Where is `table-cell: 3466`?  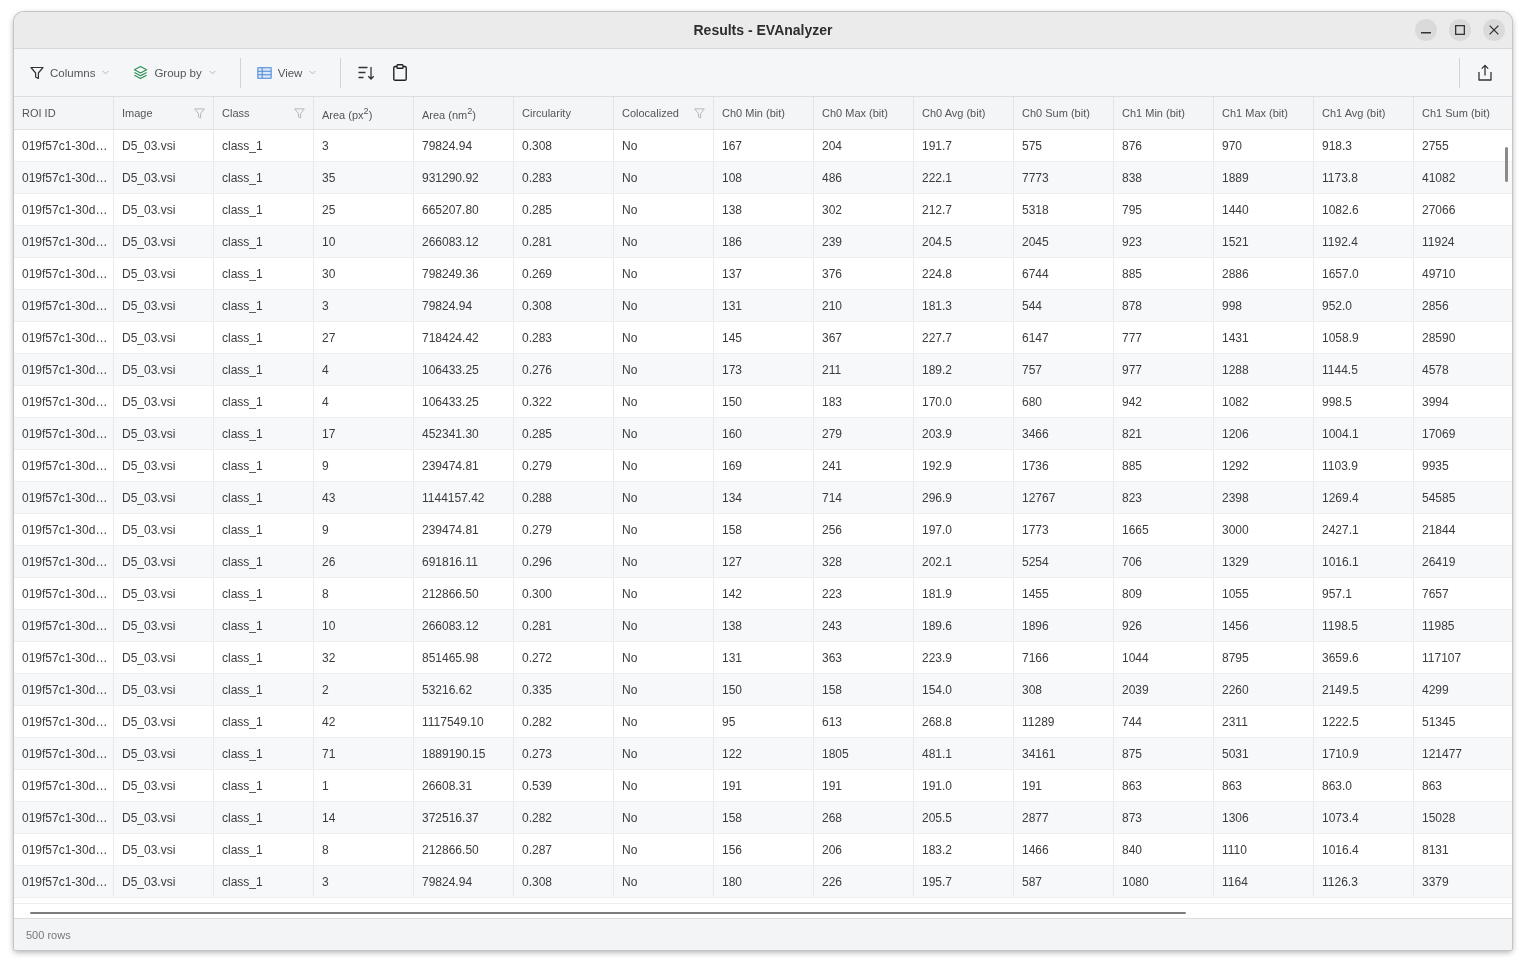 table-cell: 3466 is located at coordinates (1064, 433).